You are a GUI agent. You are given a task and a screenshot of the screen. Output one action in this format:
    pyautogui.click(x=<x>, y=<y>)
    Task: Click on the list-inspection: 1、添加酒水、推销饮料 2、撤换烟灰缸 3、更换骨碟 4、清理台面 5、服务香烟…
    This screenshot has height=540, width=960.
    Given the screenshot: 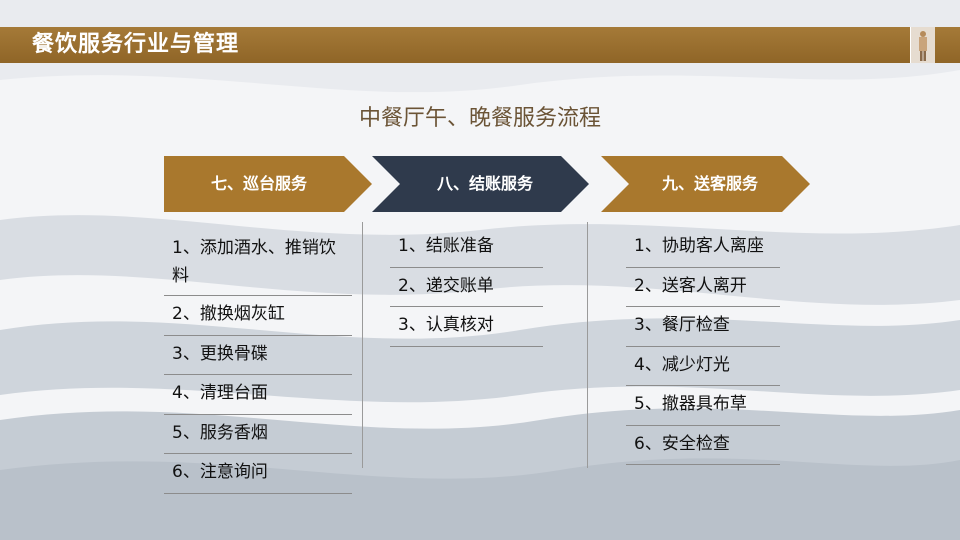 What is the action you would take?
    pyautogui.click(x=258, y=361)
    